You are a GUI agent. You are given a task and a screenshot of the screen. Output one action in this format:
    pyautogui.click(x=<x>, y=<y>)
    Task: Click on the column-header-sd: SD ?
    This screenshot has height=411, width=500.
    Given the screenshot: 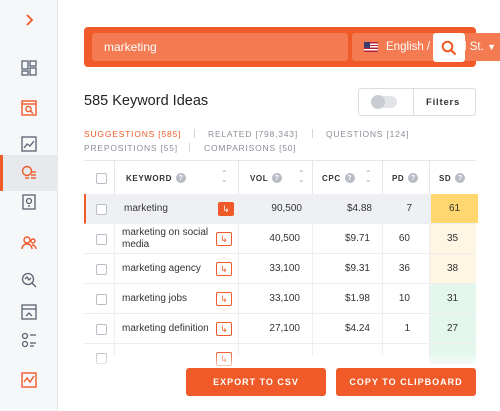 What is the action you would take?
    pyautogui.click(x=452, y=178)
    